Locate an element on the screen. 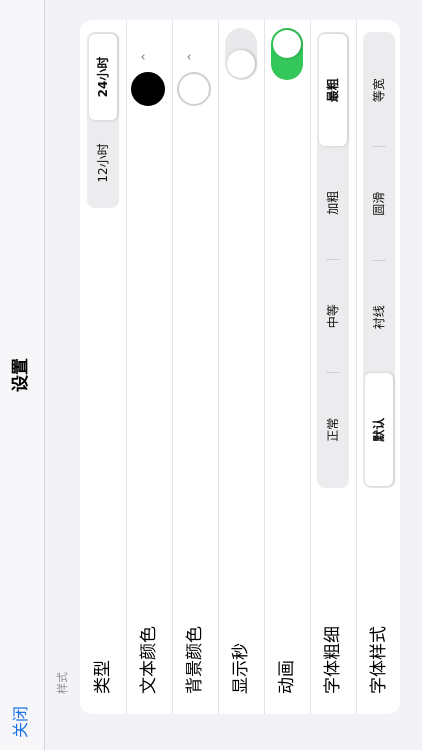 This screenshot has width=422, height=750. text-color-well is located at coordinates (148, 89).